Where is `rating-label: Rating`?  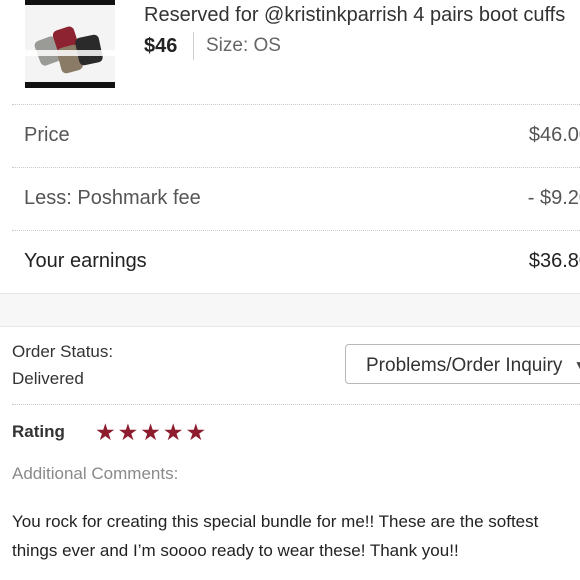 rating-label: Rating is located at coordinates (38, 431).